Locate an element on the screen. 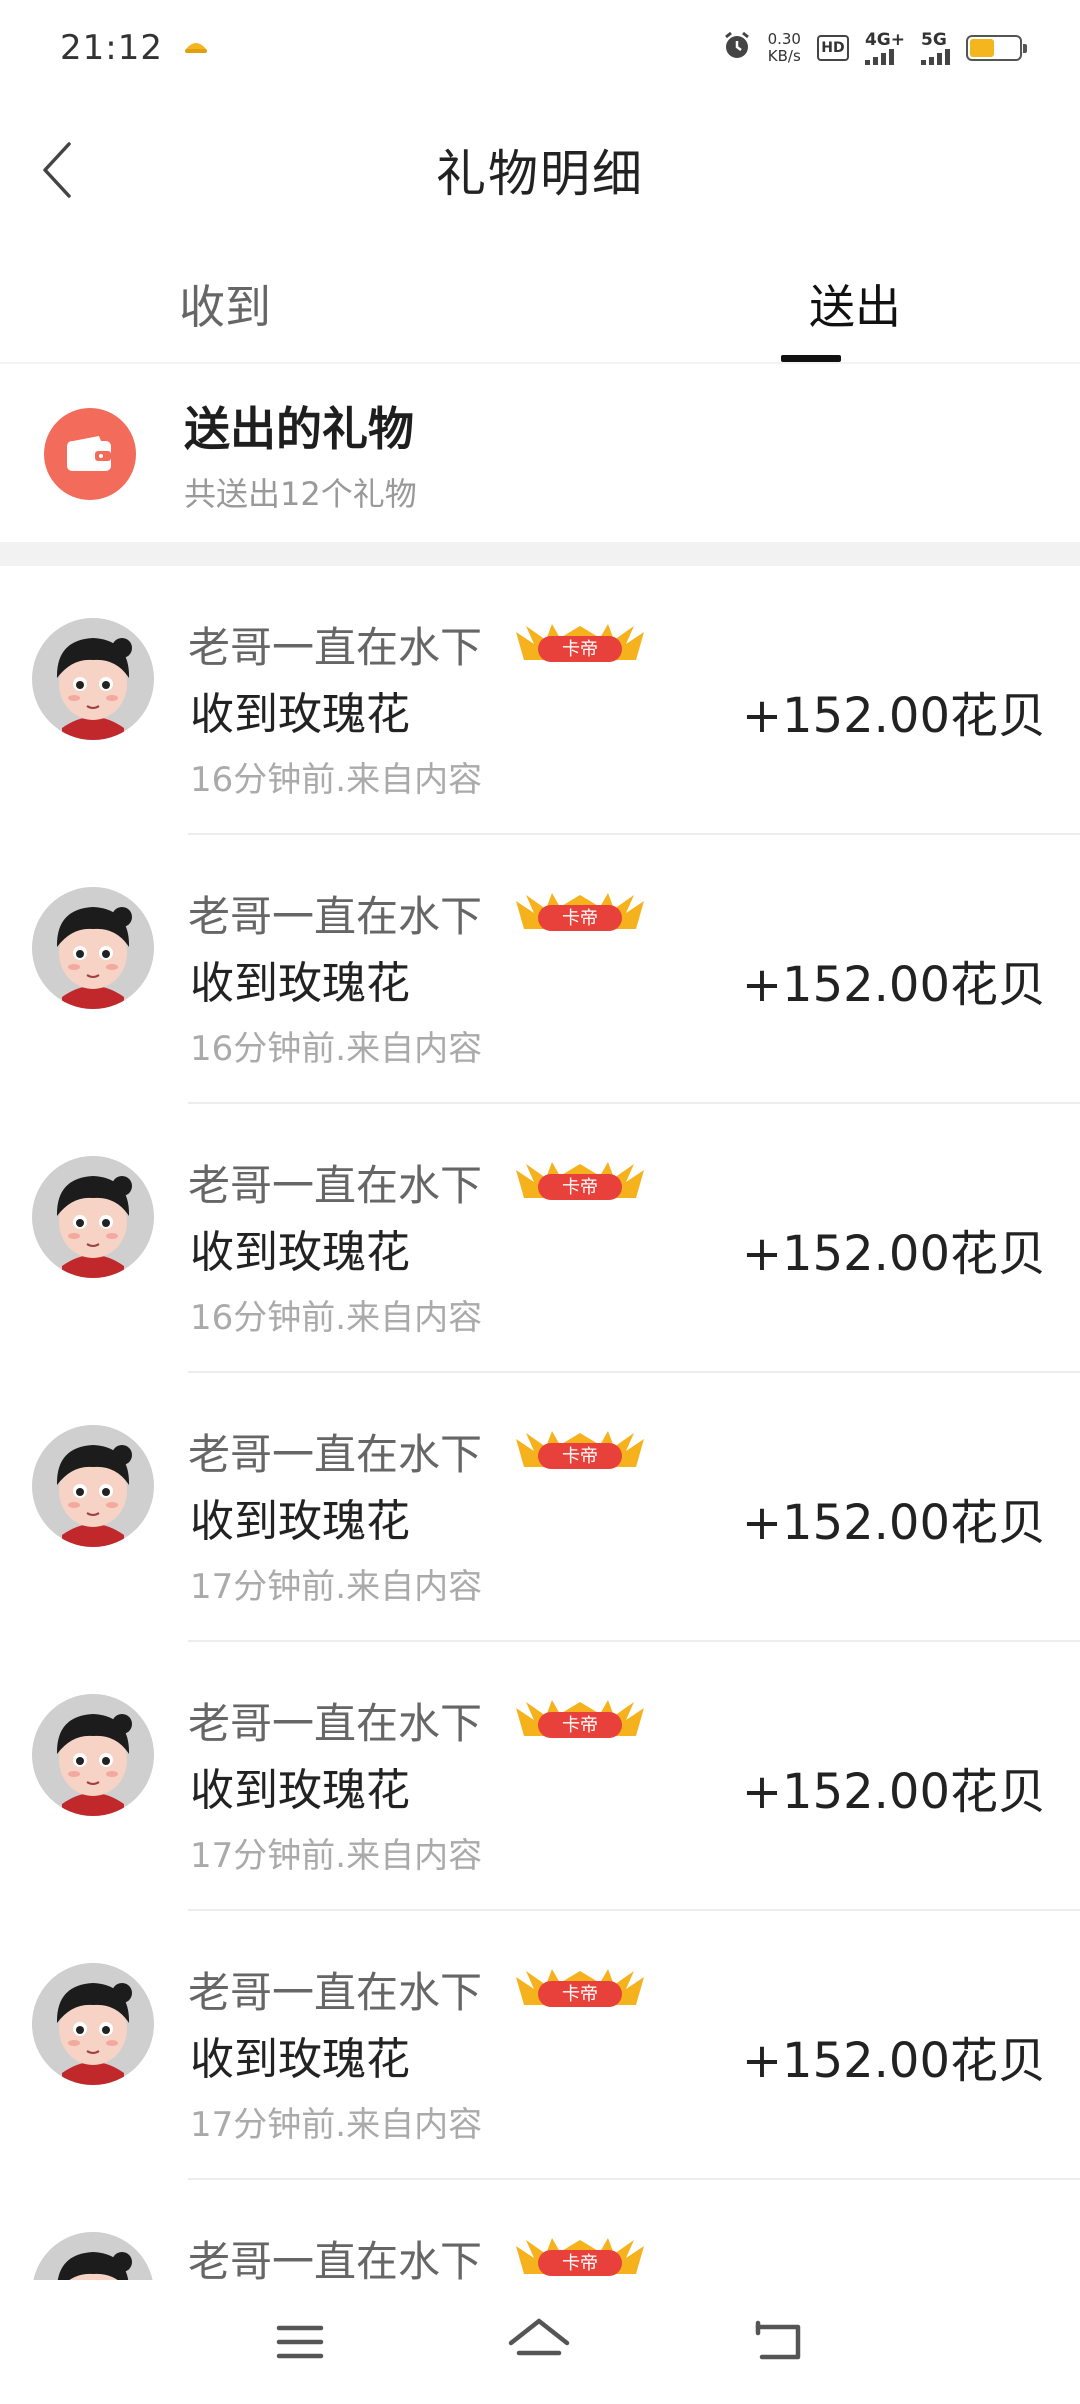  status-left: 21:12 is located at coordinates (134, 48).